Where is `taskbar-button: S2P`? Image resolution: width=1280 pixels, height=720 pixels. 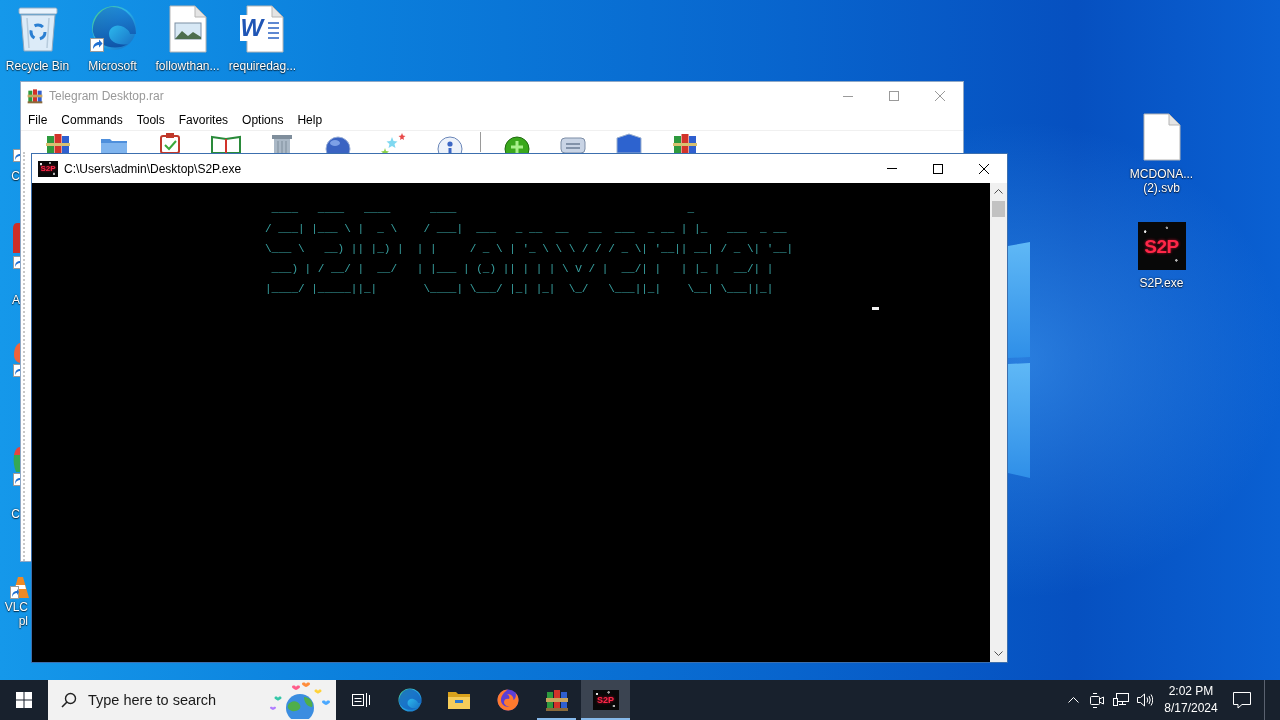 taskbar-button: S2P is located at coordinates (605, 700).